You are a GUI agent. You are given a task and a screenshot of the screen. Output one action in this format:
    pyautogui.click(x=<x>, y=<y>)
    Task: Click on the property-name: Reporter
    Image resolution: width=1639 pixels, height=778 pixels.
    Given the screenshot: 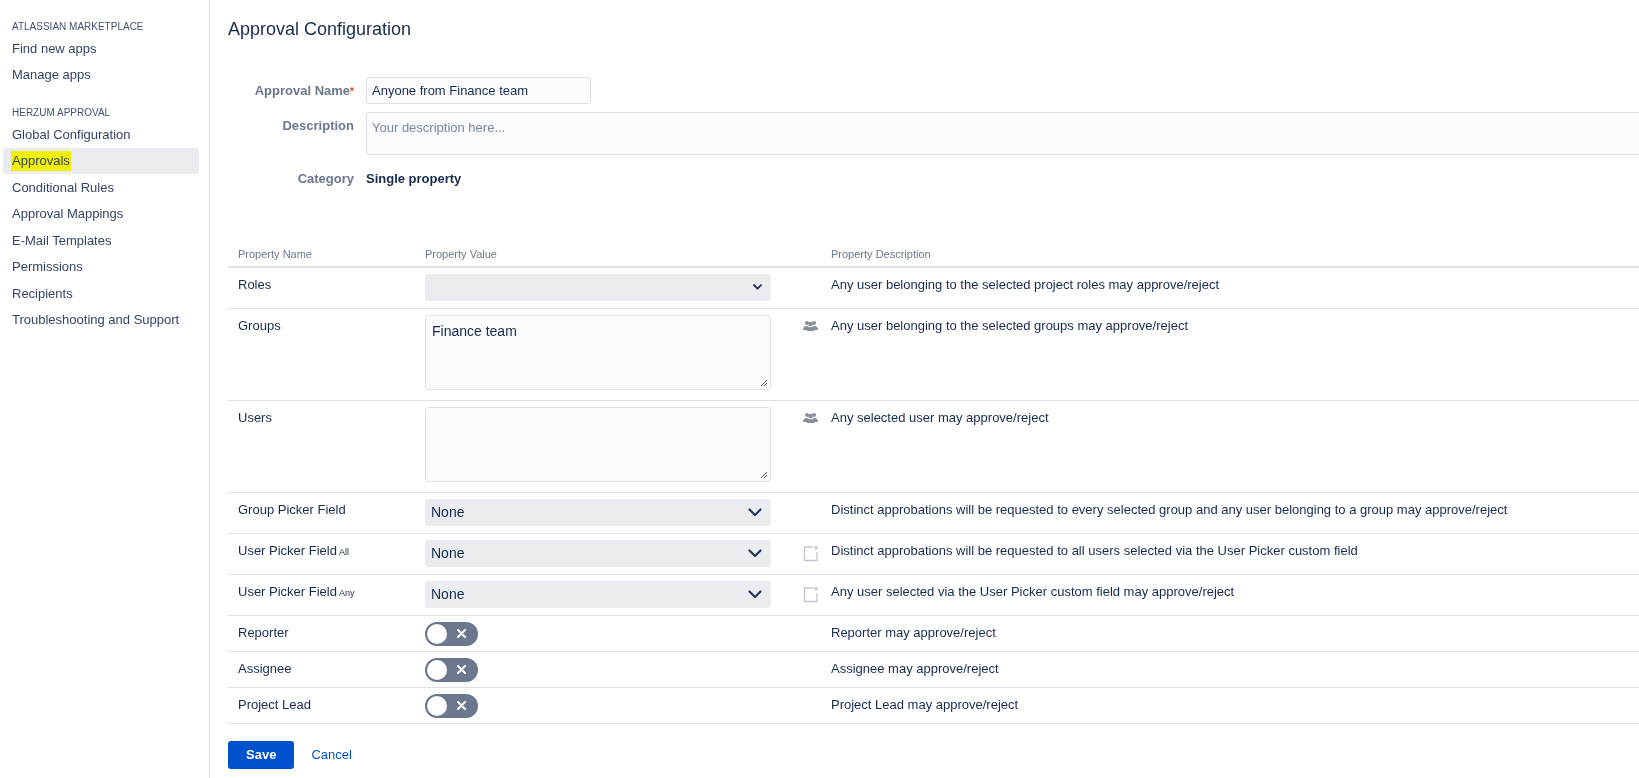 What is the action you would take?
    pyautogui.click(x=263, y=632)
    